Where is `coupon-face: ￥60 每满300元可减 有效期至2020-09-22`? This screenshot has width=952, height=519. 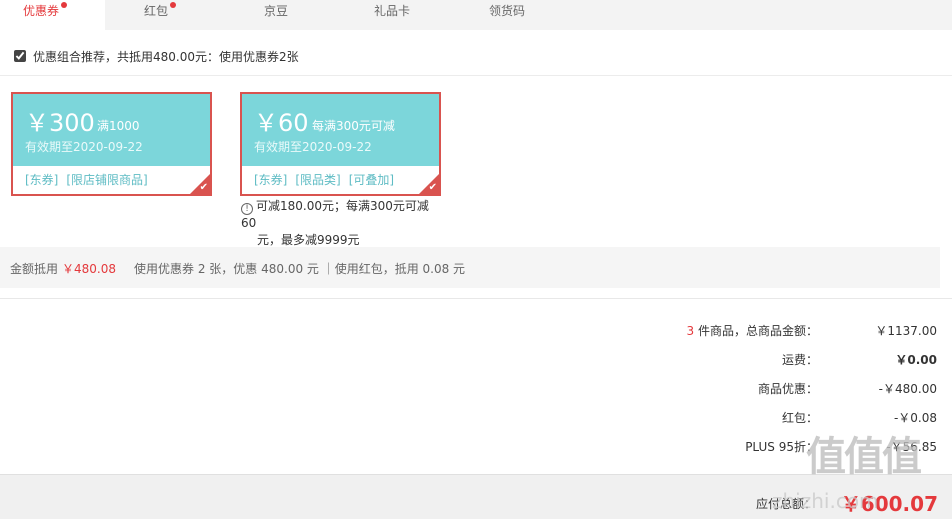 coupon-face: ￥60 每满300元可减 有效期至2020-09-22 is located at coordinates (340, 130).